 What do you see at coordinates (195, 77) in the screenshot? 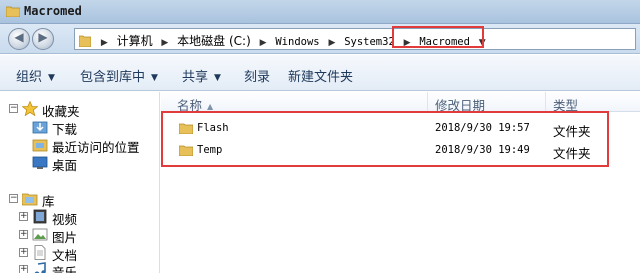
I see `share-label: 共享` at bounding box center [195, 77].